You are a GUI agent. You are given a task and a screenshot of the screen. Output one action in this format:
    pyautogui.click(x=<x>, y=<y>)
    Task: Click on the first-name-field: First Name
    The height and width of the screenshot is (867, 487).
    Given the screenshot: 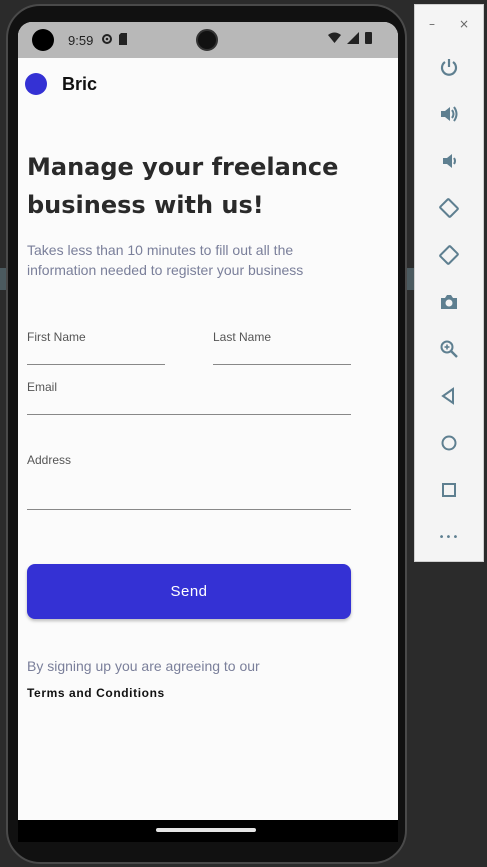 What is the action you would take?
    pyautogui.click(x=96, y=347)
    